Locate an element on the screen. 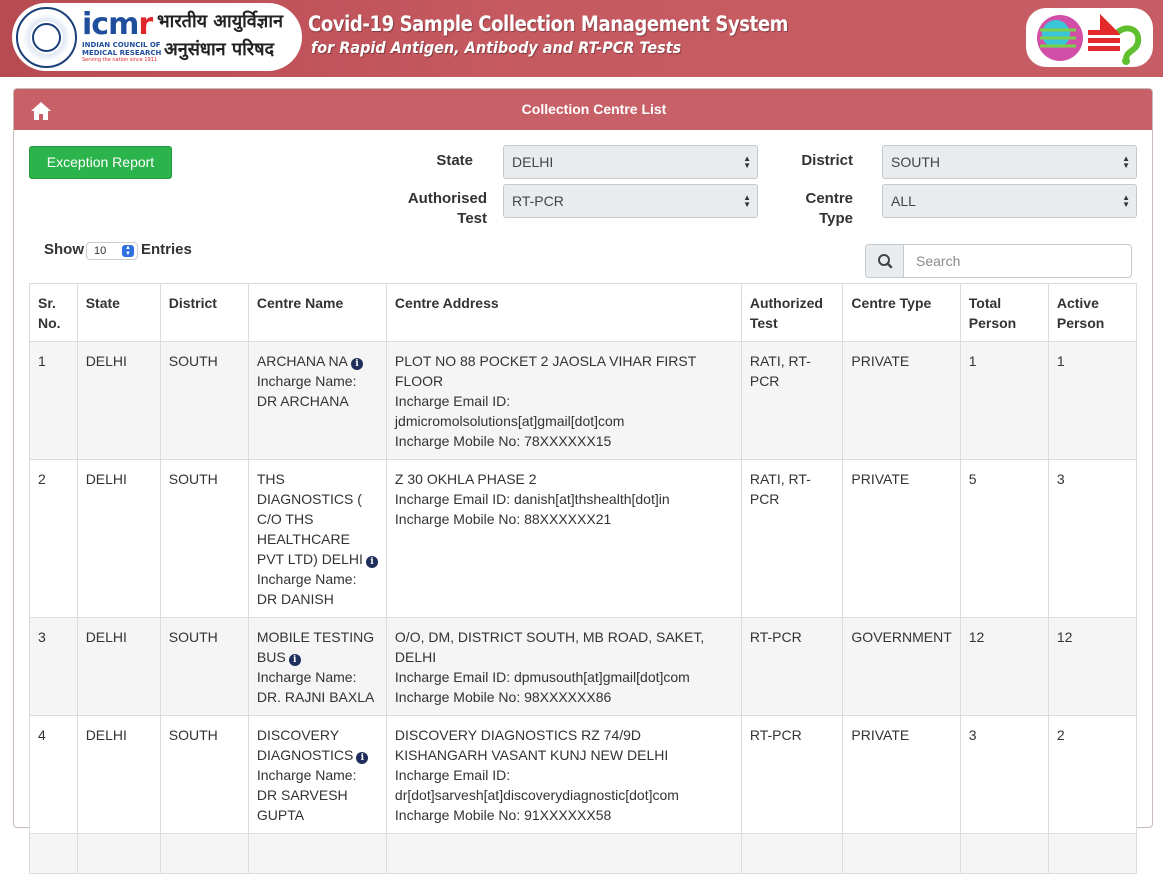  state-select-value: DELHI is located at coordinates (533, 162).